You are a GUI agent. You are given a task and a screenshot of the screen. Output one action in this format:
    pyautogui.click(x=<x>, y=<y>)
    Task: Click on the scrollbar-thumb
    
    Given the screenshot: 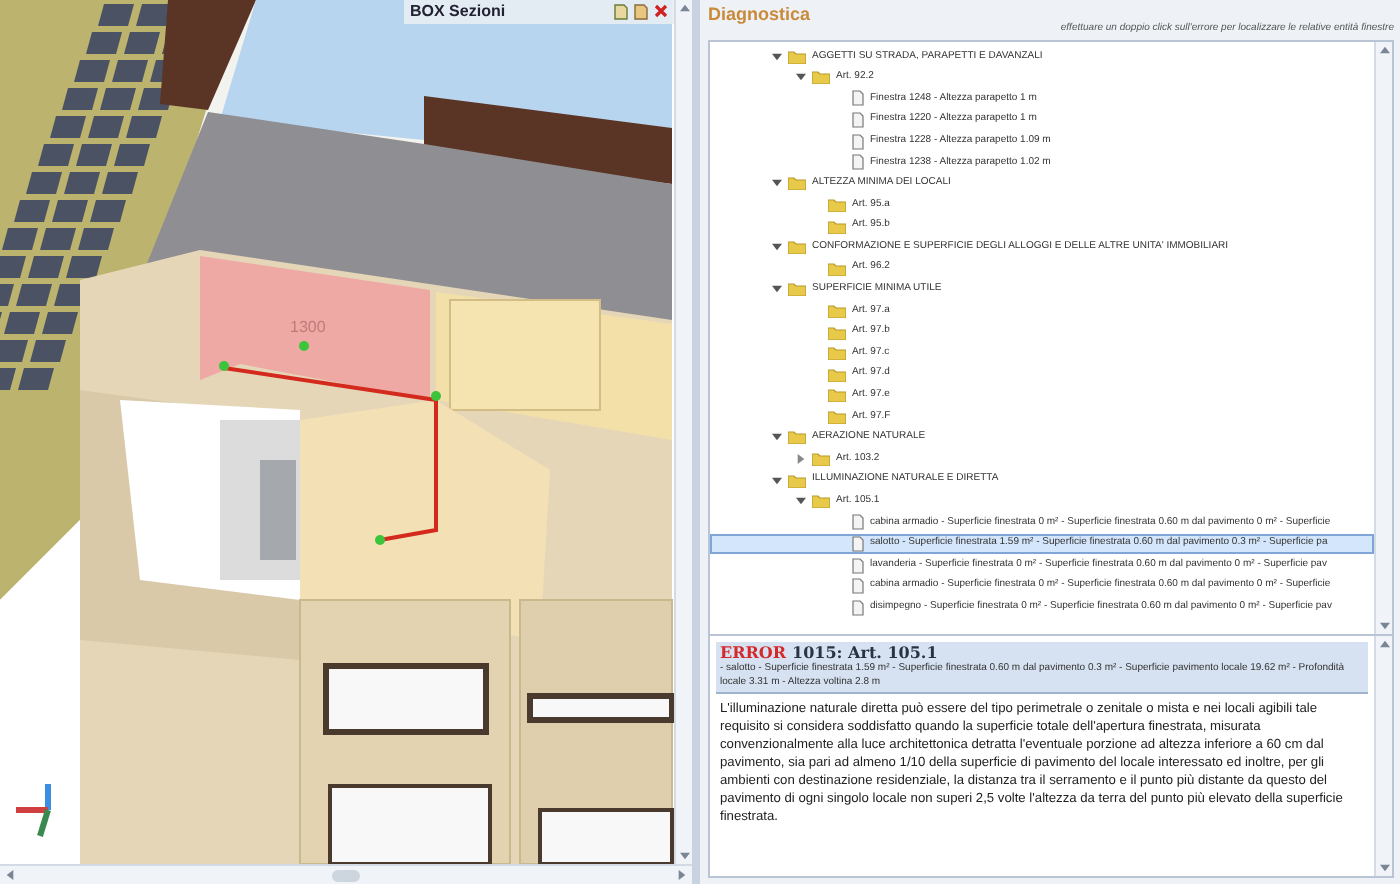 What is the action you would take?
    pyautogui.click(x=346, y=875)
    